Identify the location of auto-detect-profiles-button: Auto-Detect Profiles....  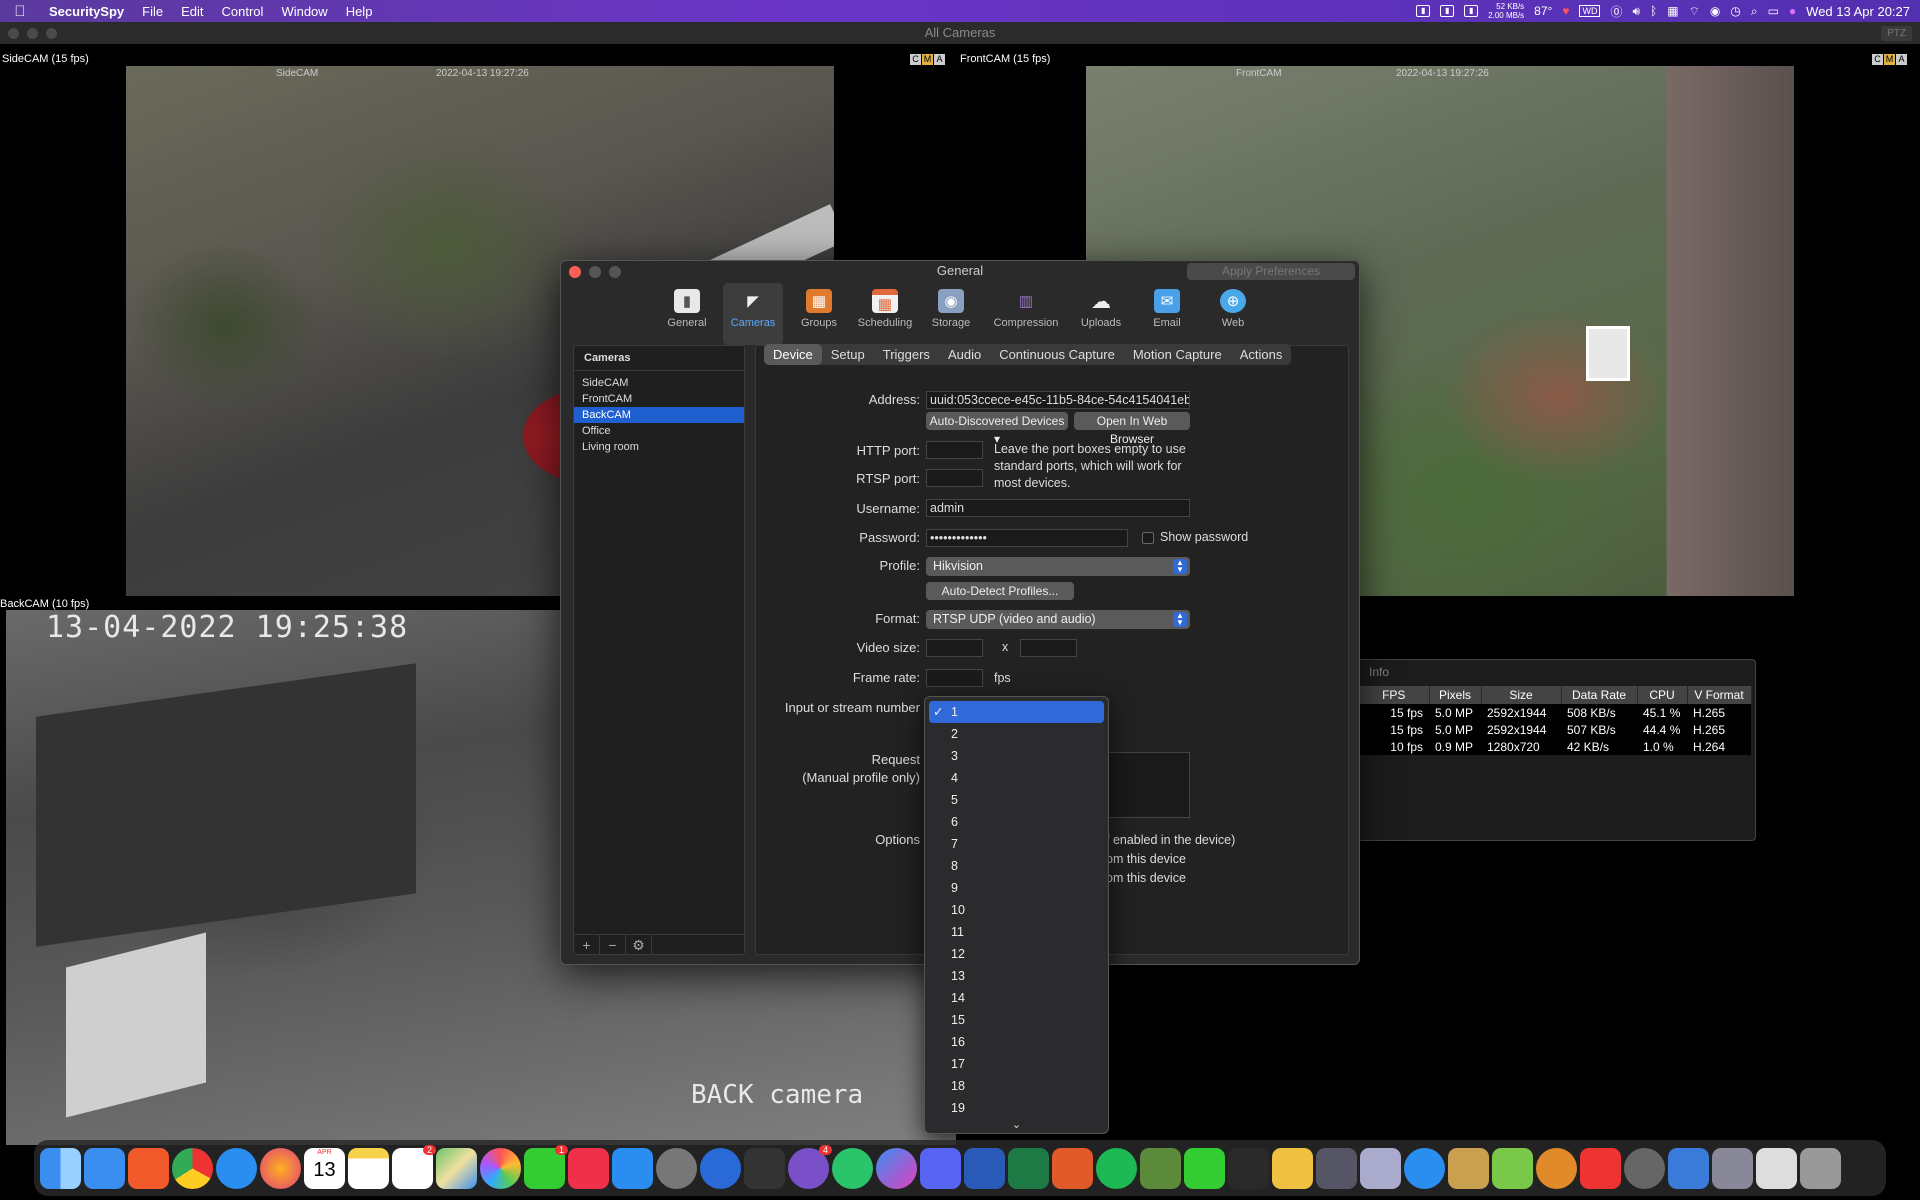
(1000, 591).